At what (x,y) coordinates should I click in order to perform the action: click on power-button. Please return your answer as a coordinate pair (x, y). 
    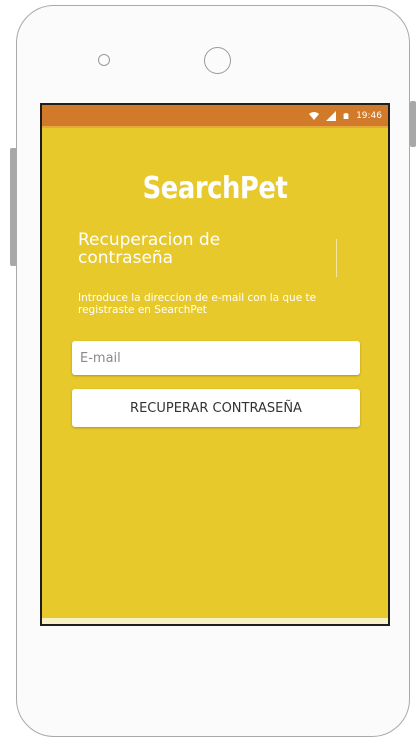
    Looking at the image, I should click on (413, 124).